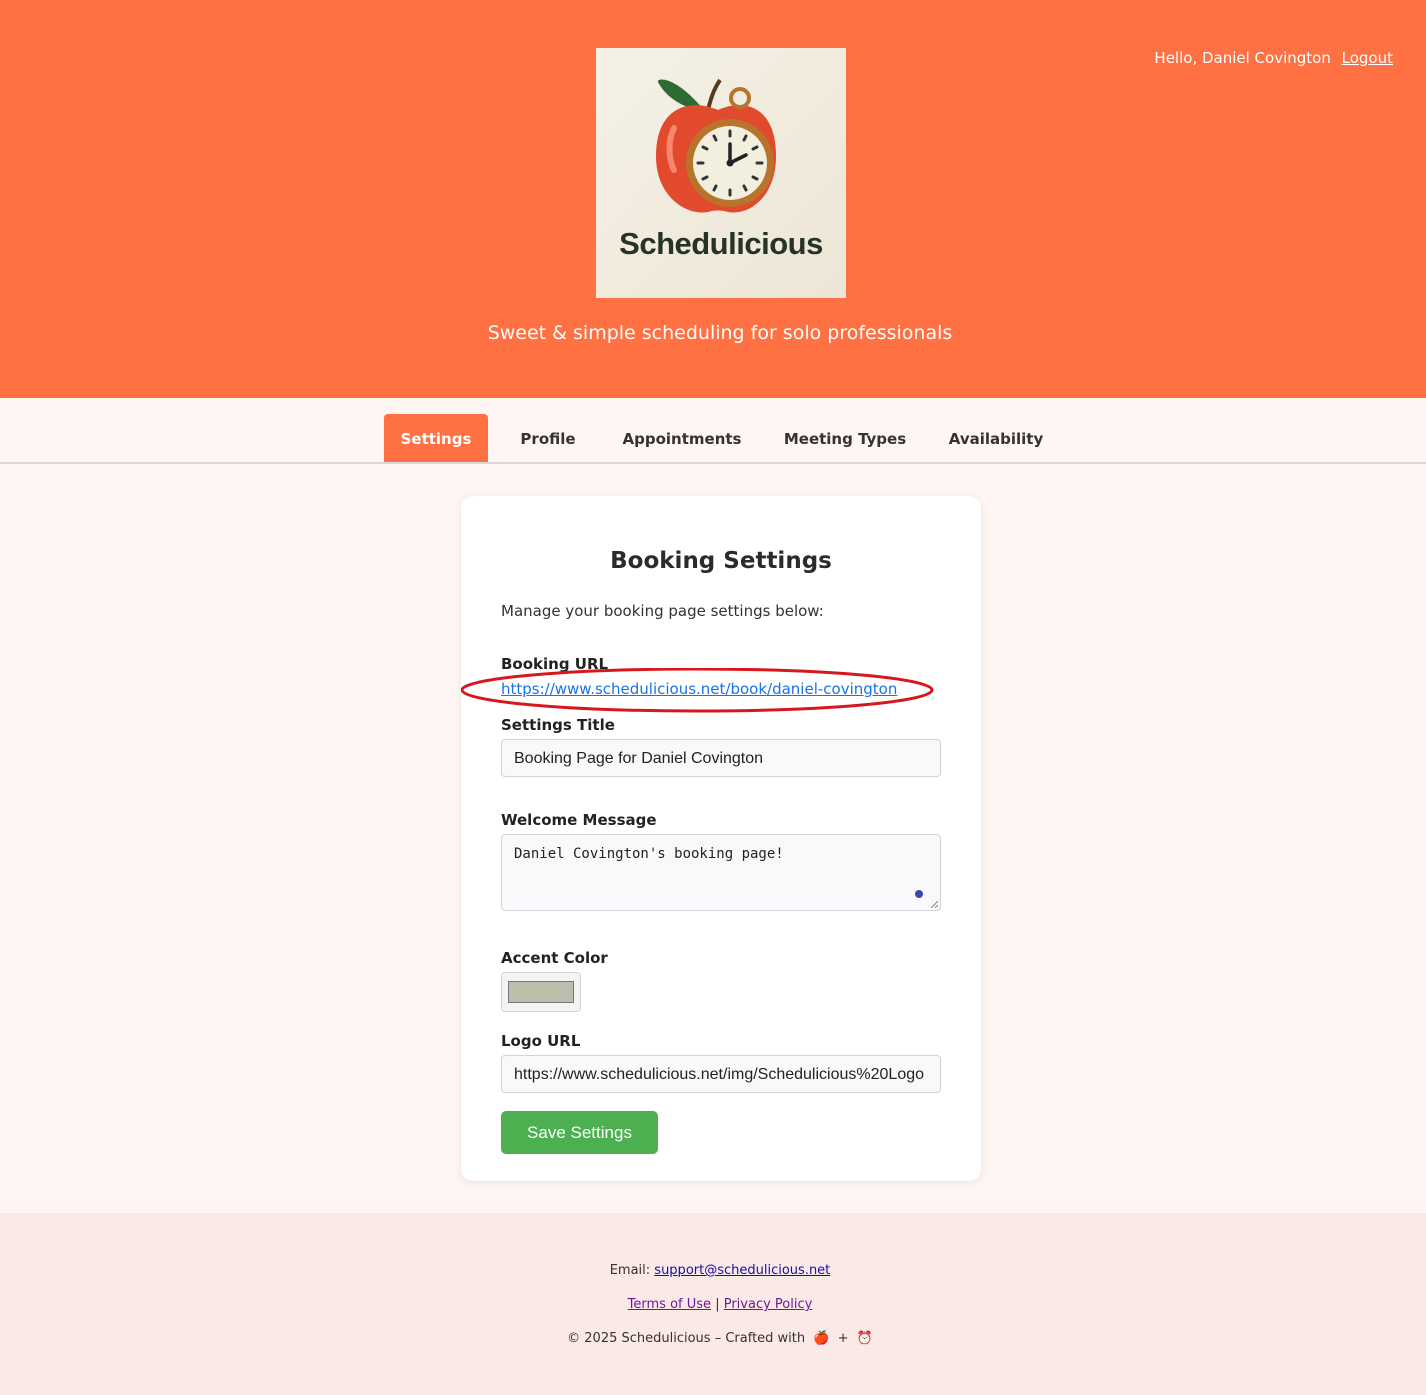 This screenshot has width=1426, height=1395. Describe the element at coordinates (845, 438) in the screenshot. I see `tab-meeting-types: Meeting Types` at that location.